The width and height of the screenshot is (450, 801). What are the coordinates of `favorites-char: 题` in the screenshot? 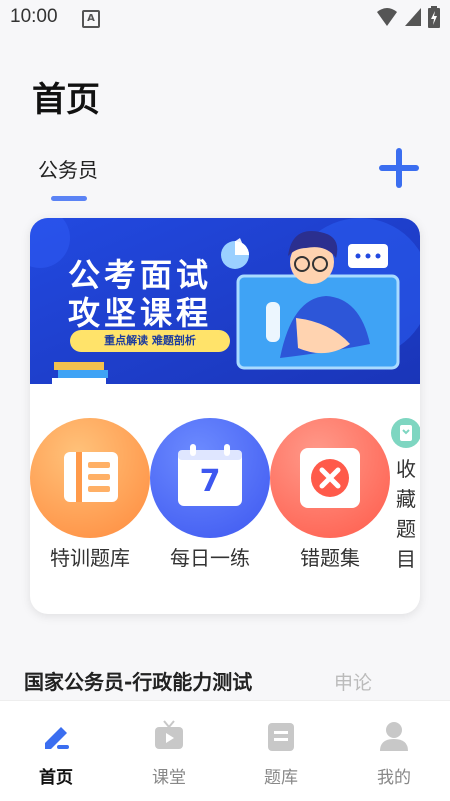 It's located at (406, 529).